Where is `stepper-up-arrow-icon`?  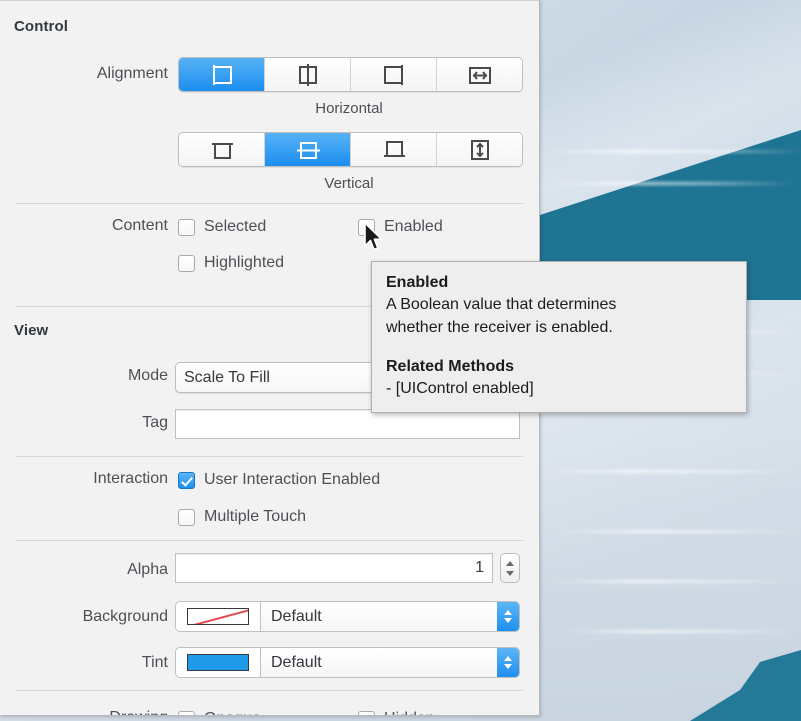
stepper-up-arrow-icon is located at coordinates (510, 563).